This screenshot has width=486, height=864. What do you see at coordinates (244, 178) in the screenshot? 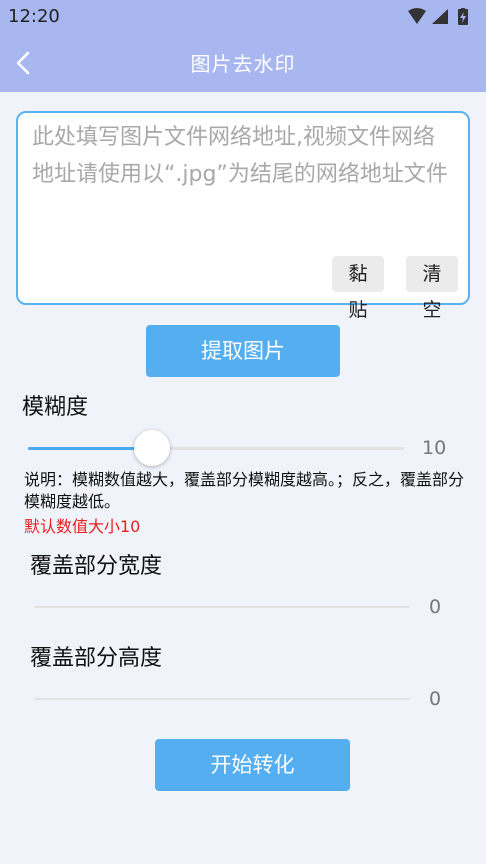
I see `url-input` at bounding box center [244, 178].